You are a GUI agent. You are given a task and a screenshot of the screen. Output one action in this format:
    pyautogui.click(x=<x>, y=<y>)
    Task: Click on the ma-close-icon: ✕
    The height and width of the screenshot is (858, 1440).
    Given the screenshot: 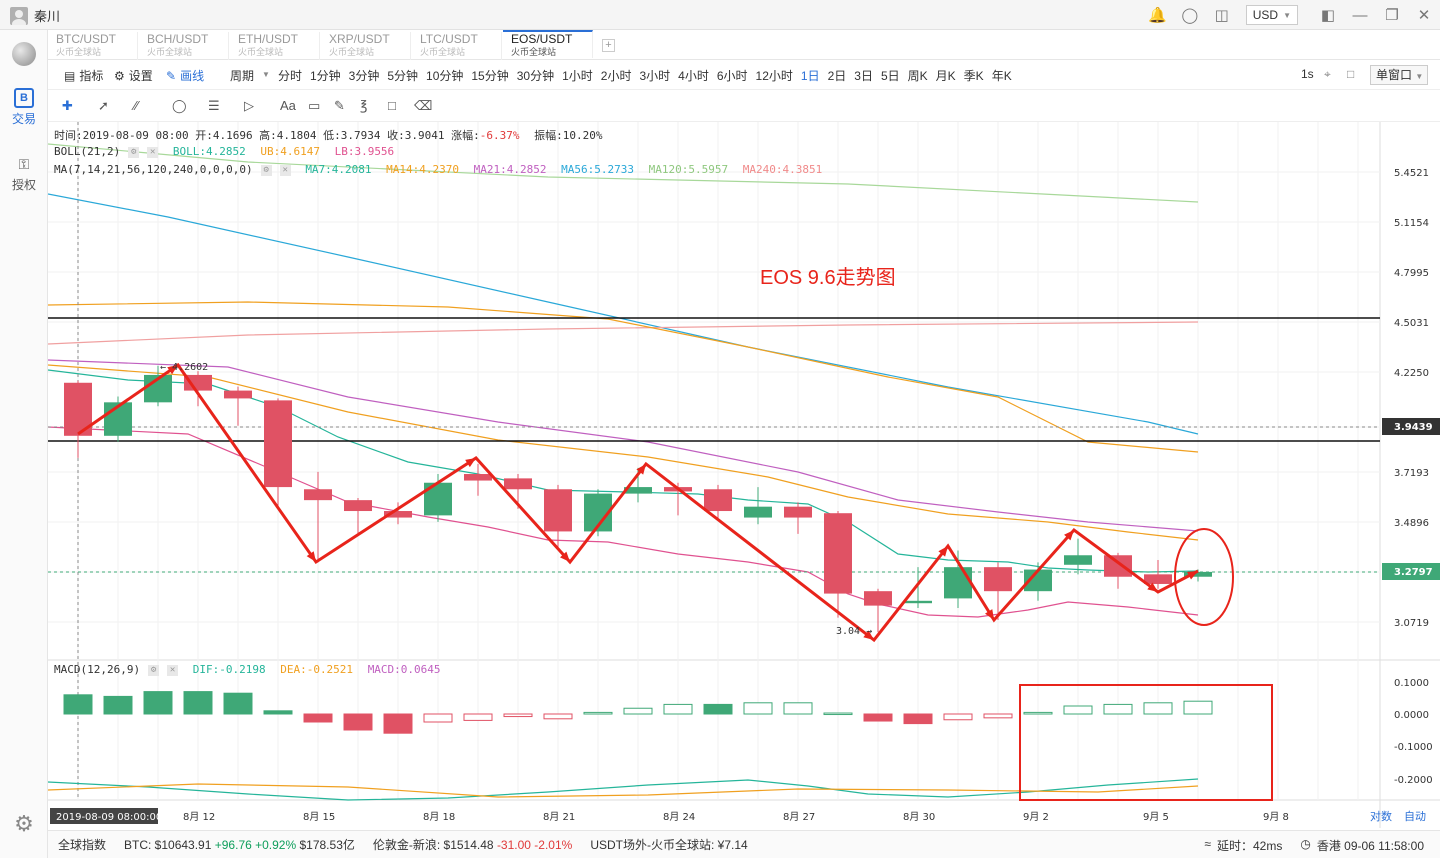 What is the action you would take?
    pyautogui.click(x=285, y=170)
    